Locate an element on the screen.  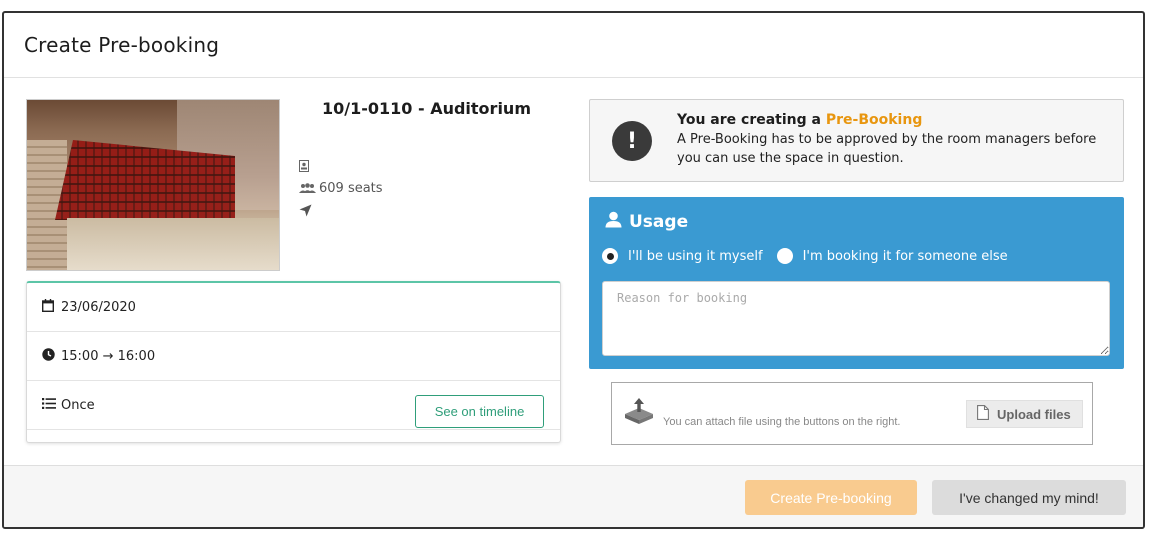
radio-self-label: I'll be using it myself is located at coordinates (695, 256).